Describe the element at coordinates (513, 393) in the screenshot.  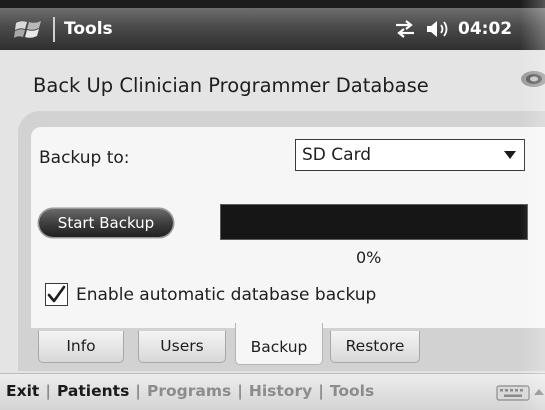
I see `keyboard-icon` at that location.